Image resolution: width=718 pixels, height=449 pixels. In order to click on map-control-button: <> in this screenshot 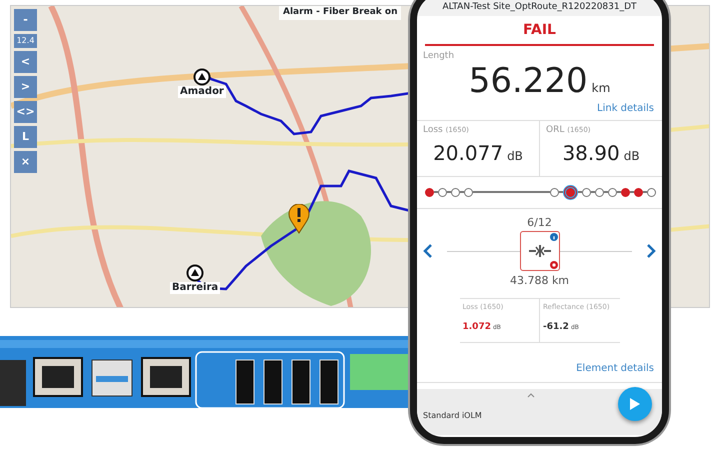, I will do `click(25, 112)`.